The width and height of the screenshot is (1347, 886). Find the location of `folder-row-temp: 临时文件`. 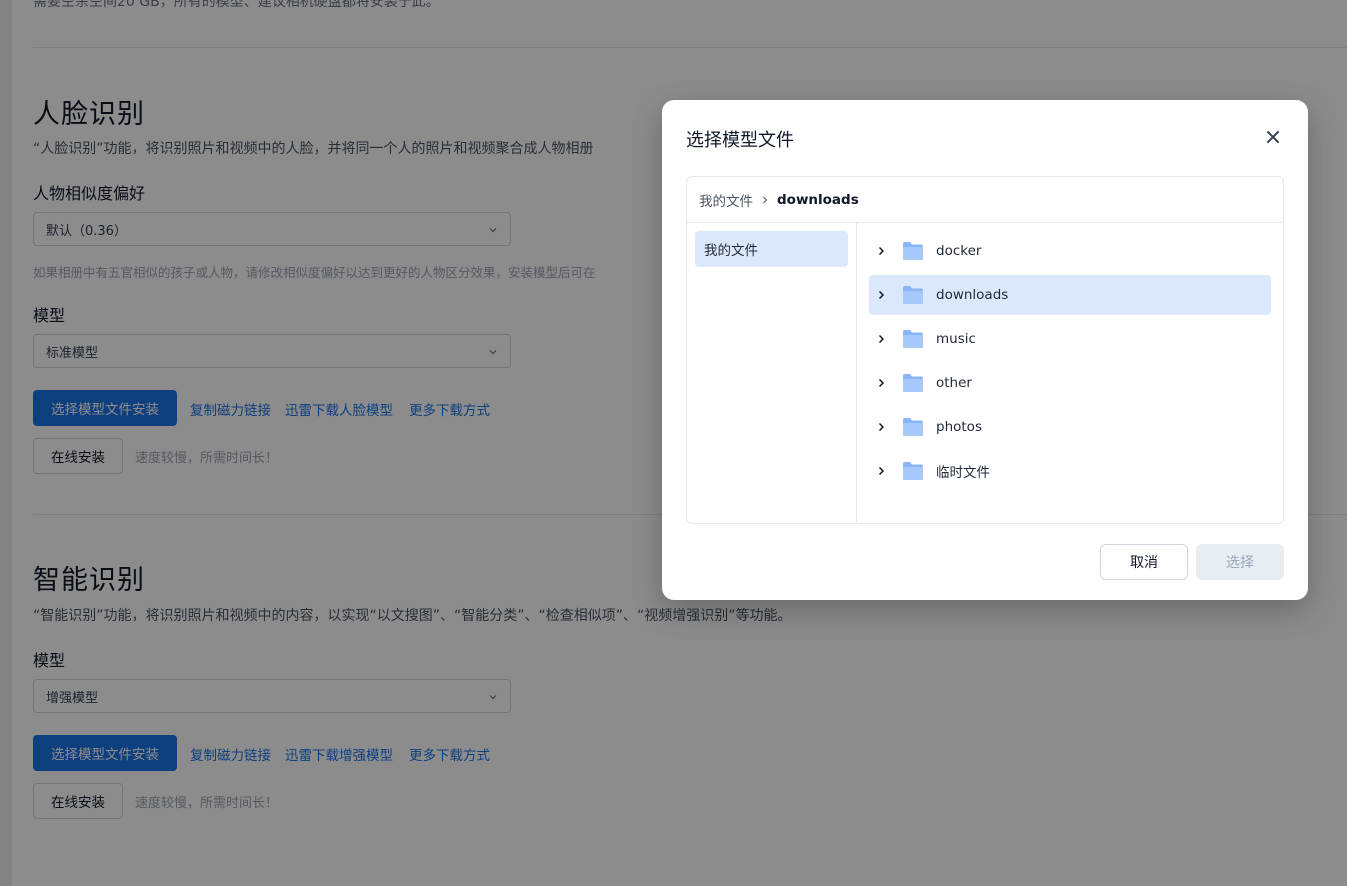

folder-row-temp: 临时文件 is located at coordinates (1070, 471).